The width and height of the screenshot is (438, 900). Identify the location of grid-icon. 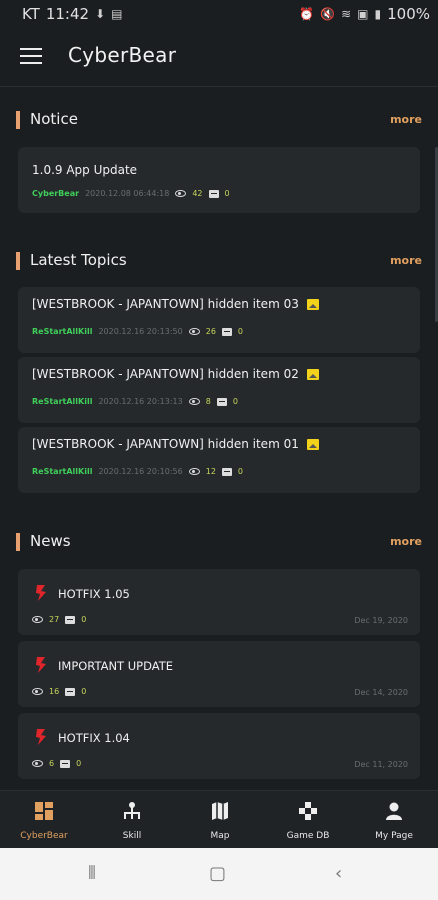
(44, 811).